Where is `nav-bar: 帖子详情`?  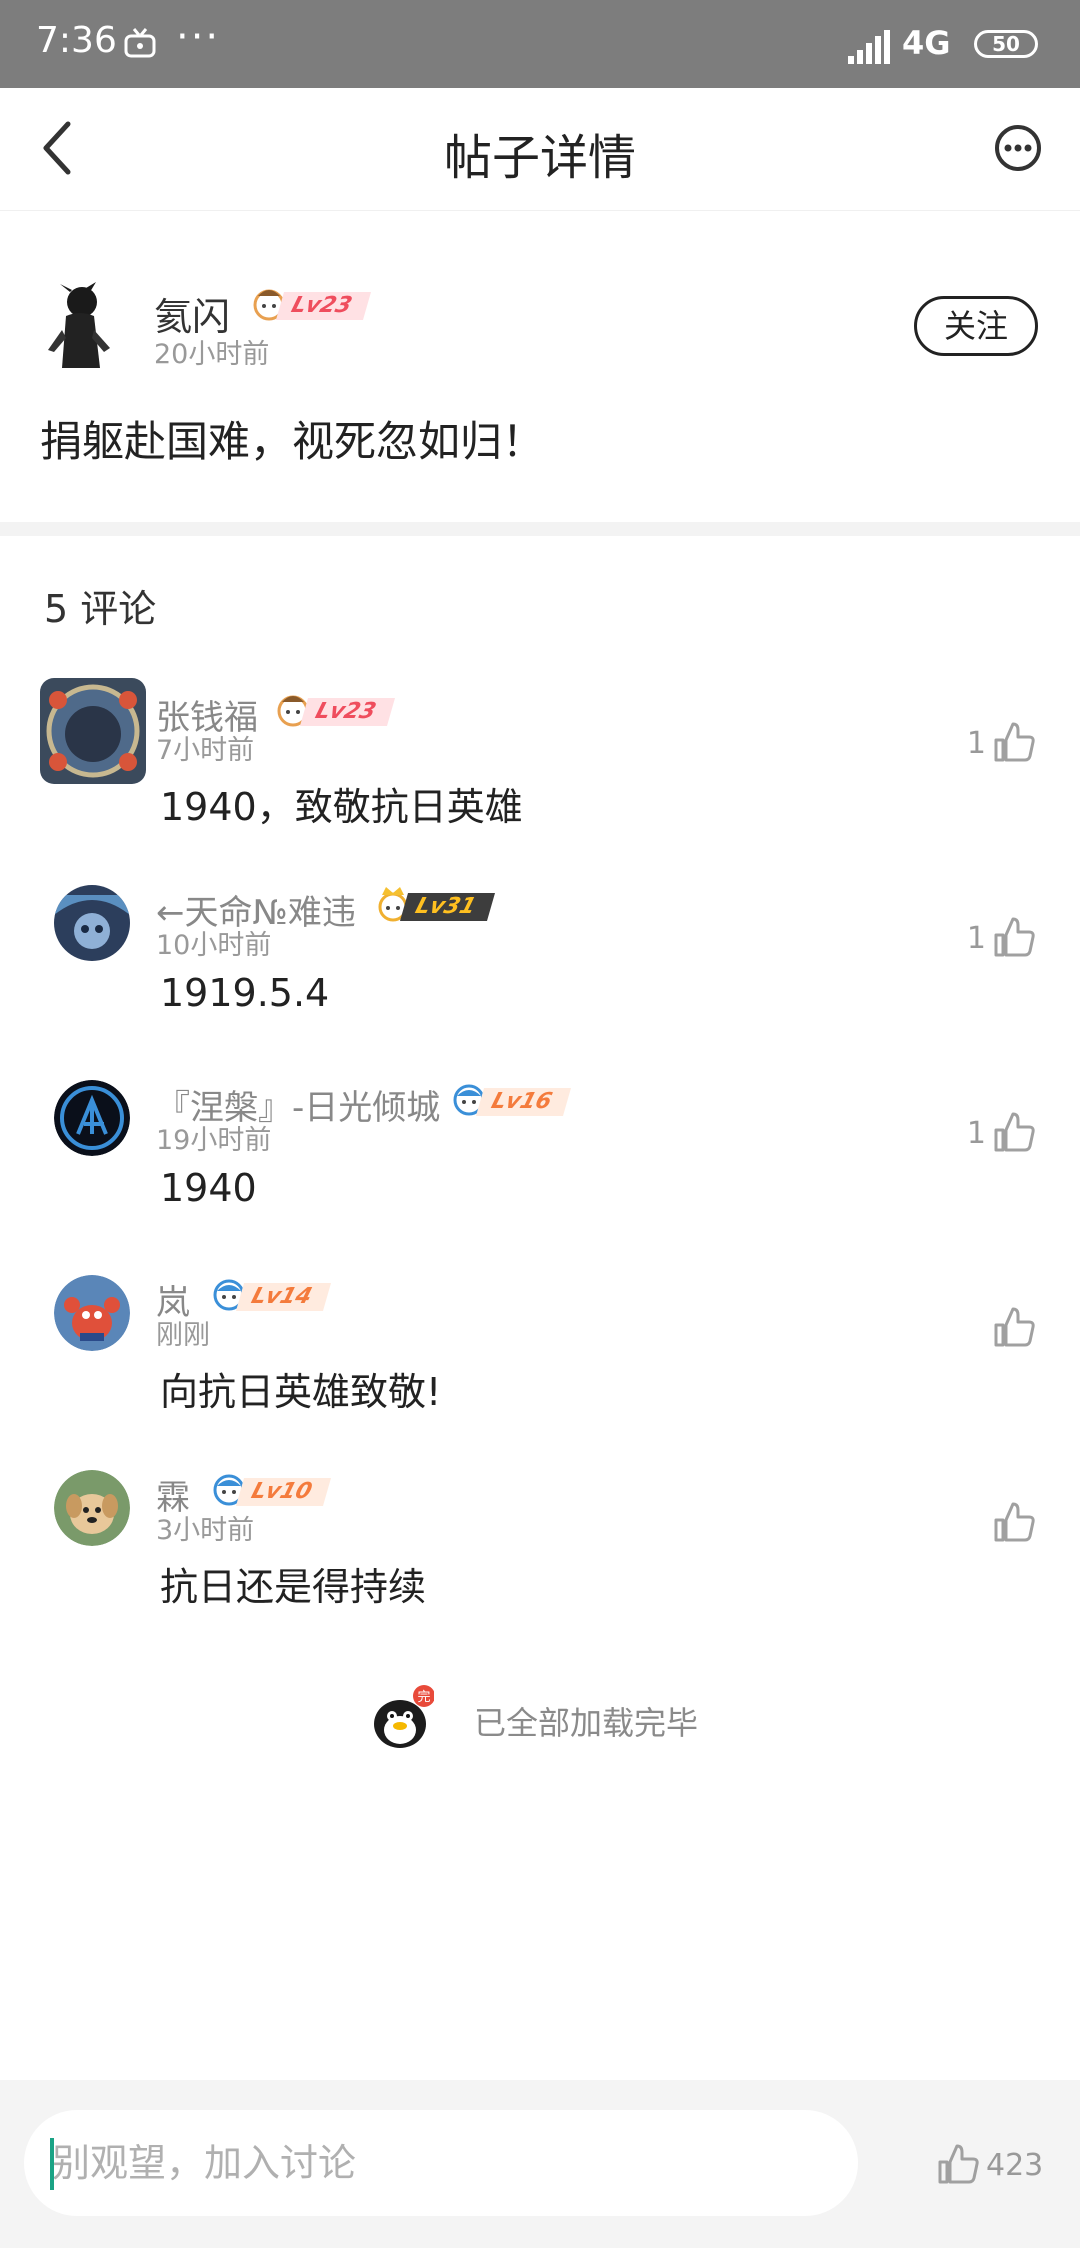
nav-bar: 帖子详情 is located at coordinates (540, 149).